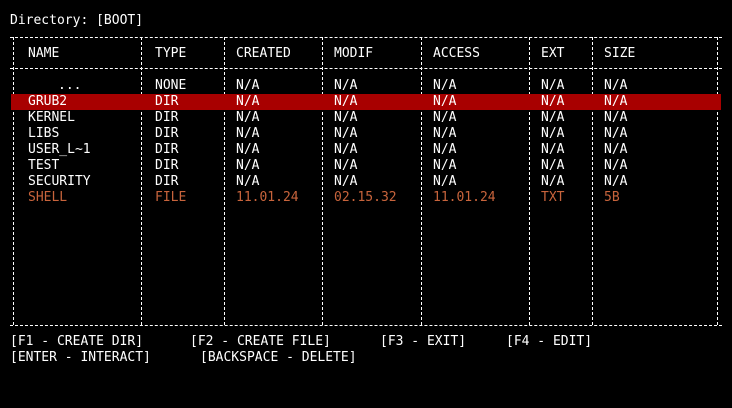  Describe the element at coordinates (171, 85) in the screenshot. I see `cell-type: NONE` at that location.